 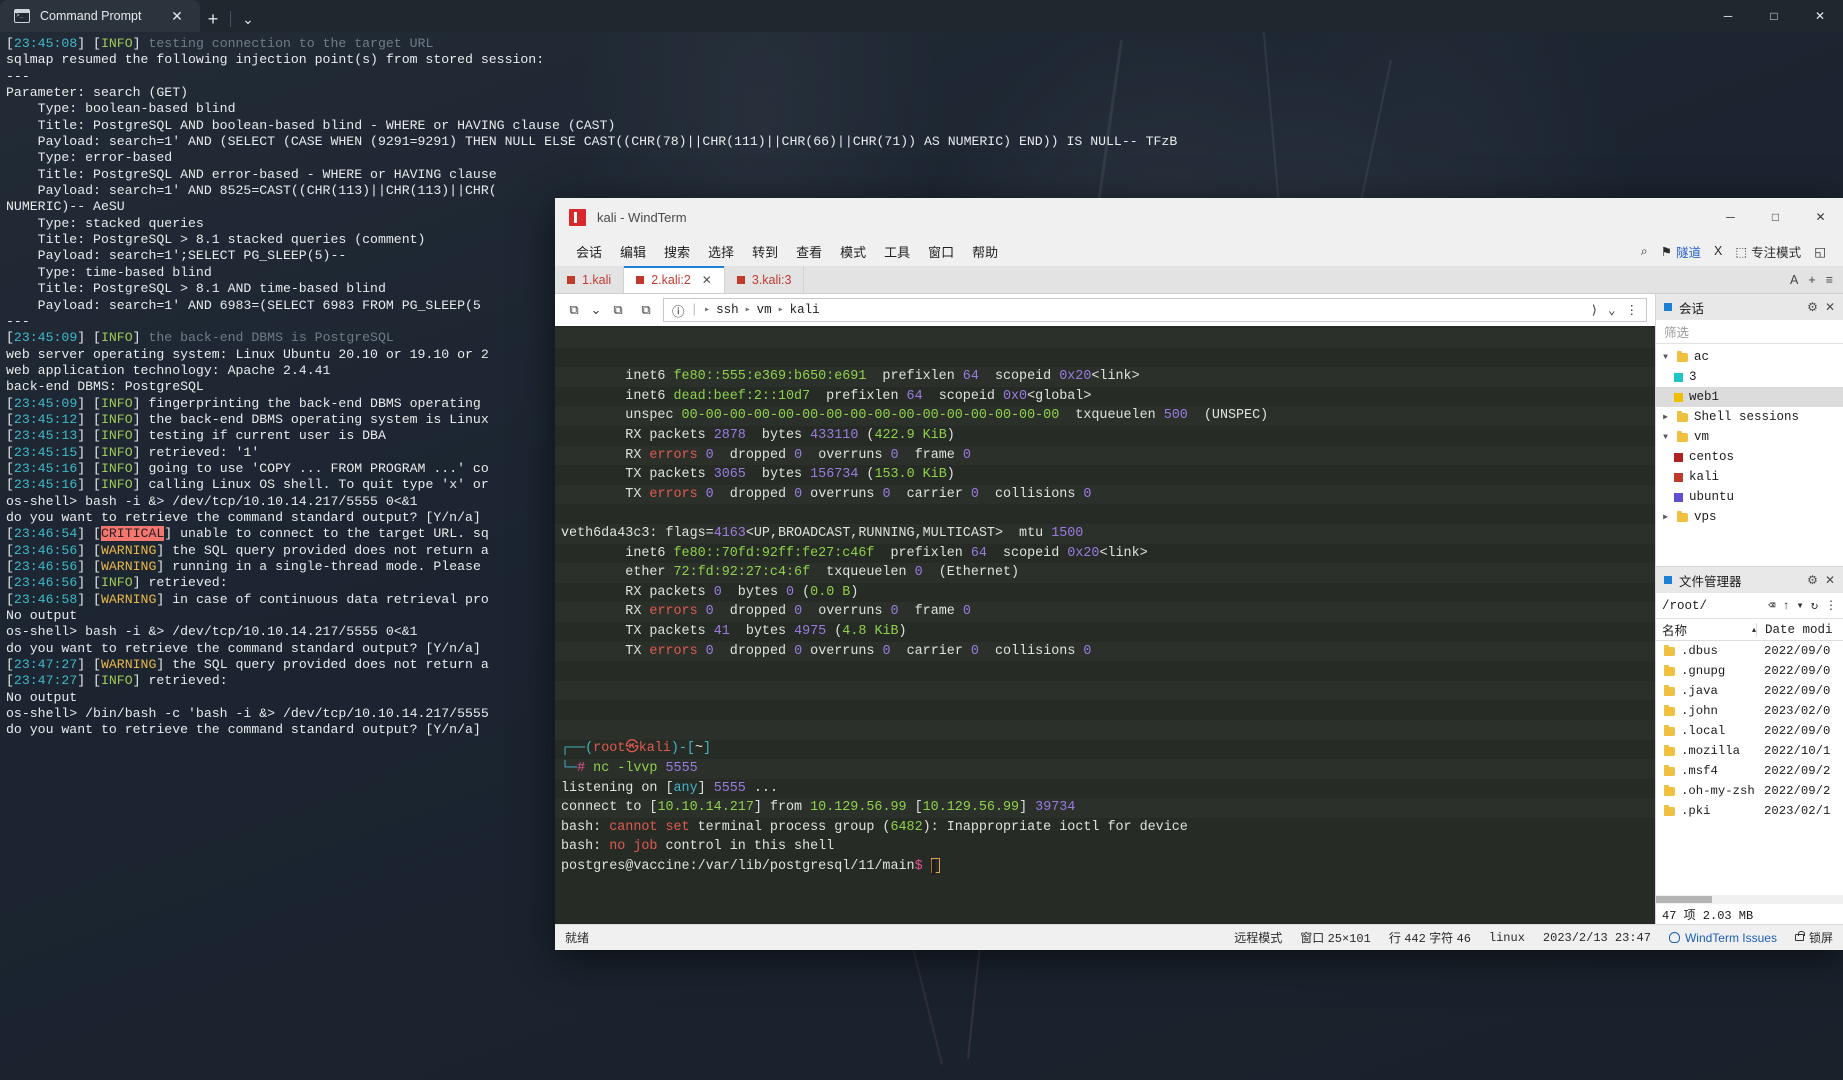 I want to click on windterm-maximize-button: □, so click(x=1775, y=217).